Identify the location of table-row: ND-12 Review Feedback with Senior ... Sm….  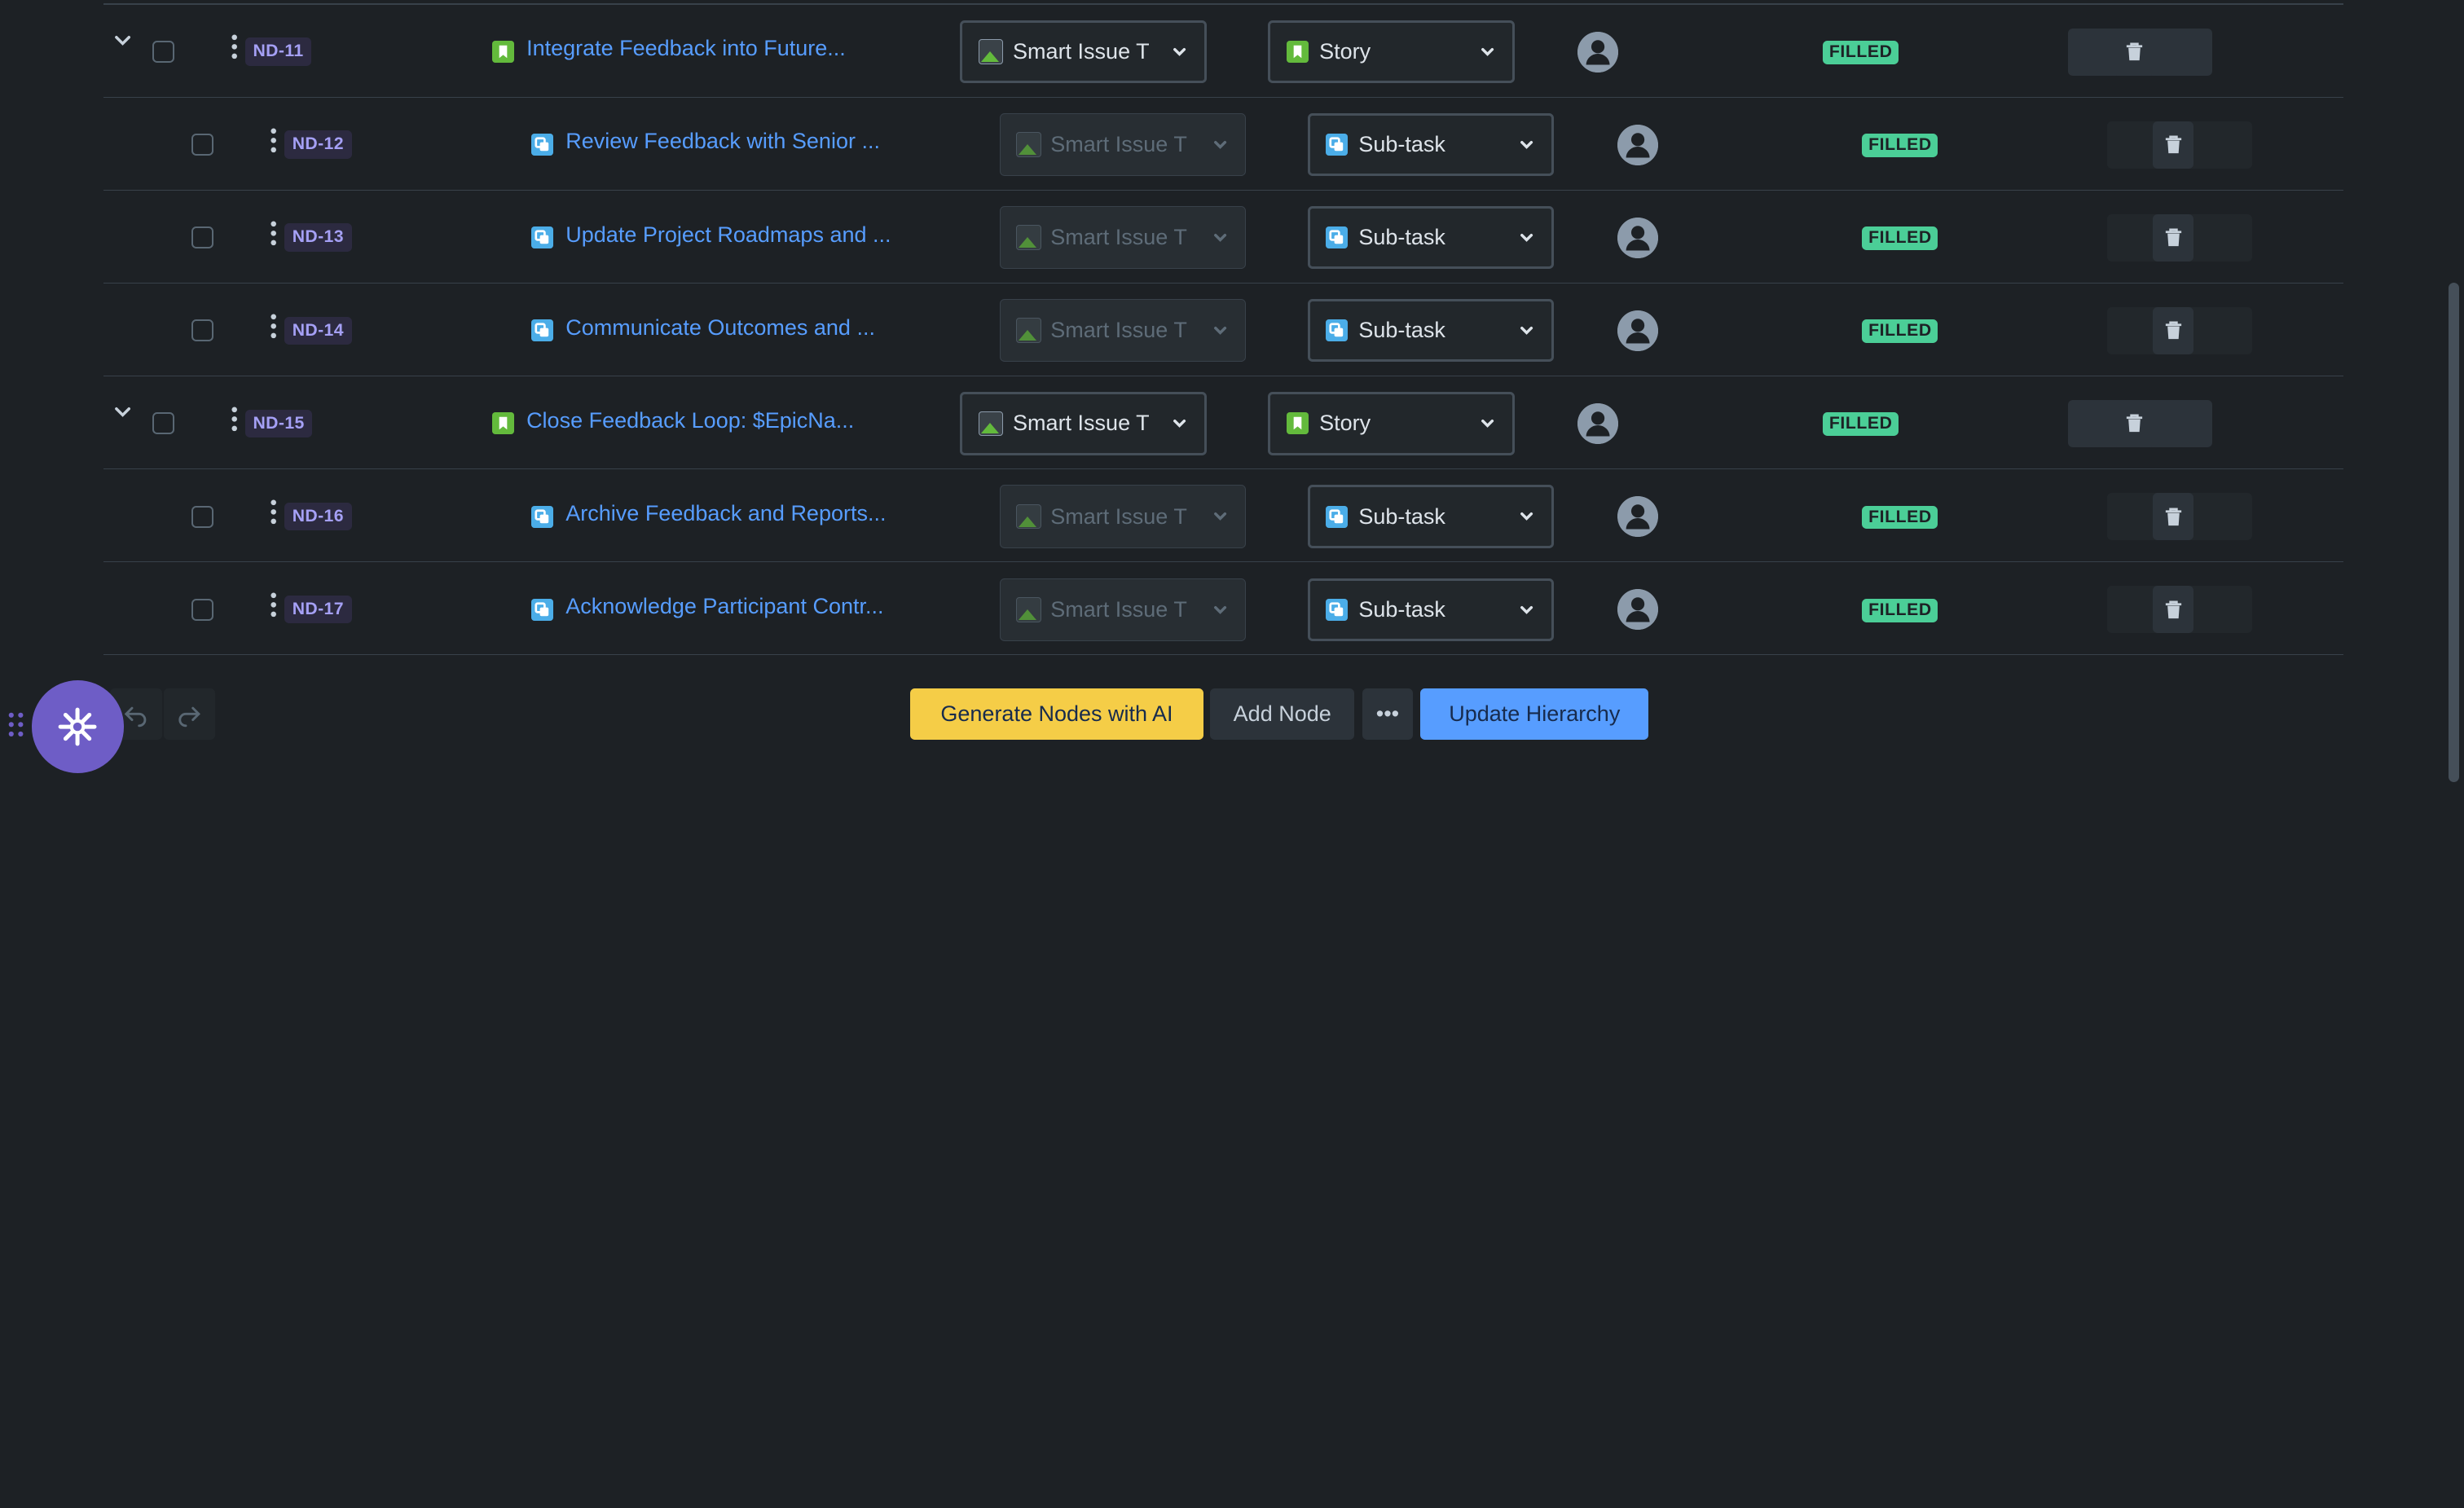
(1223, 144).